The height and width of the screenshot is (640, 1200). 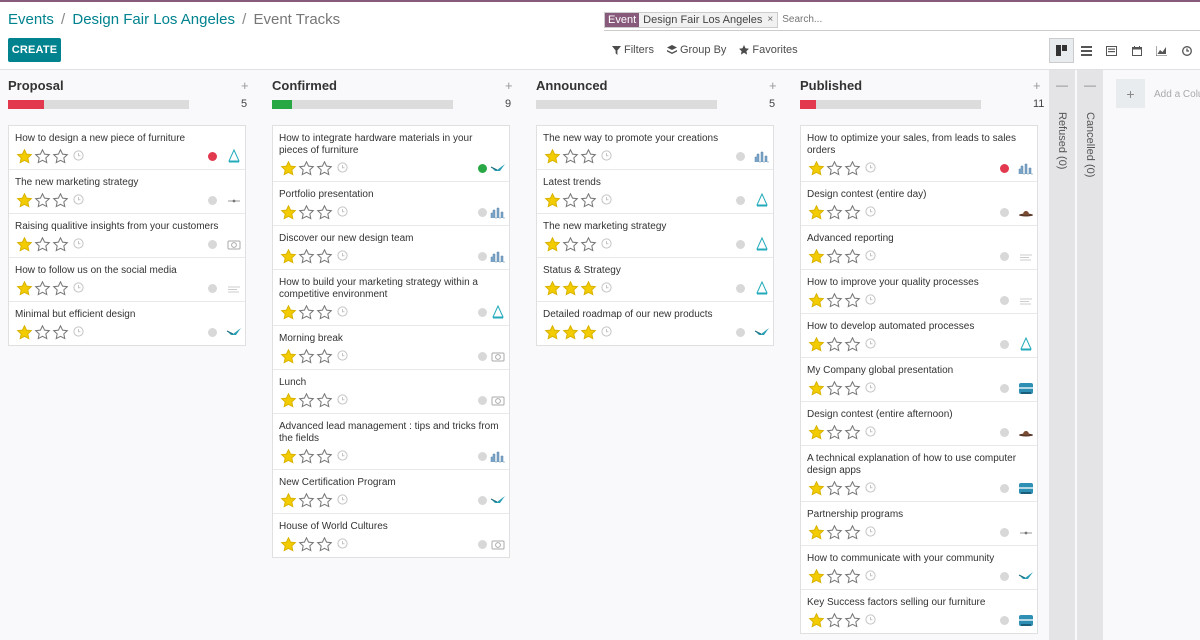 I want to click on kanban-card: How to follow us on the social media, so click(x=127, y=280).